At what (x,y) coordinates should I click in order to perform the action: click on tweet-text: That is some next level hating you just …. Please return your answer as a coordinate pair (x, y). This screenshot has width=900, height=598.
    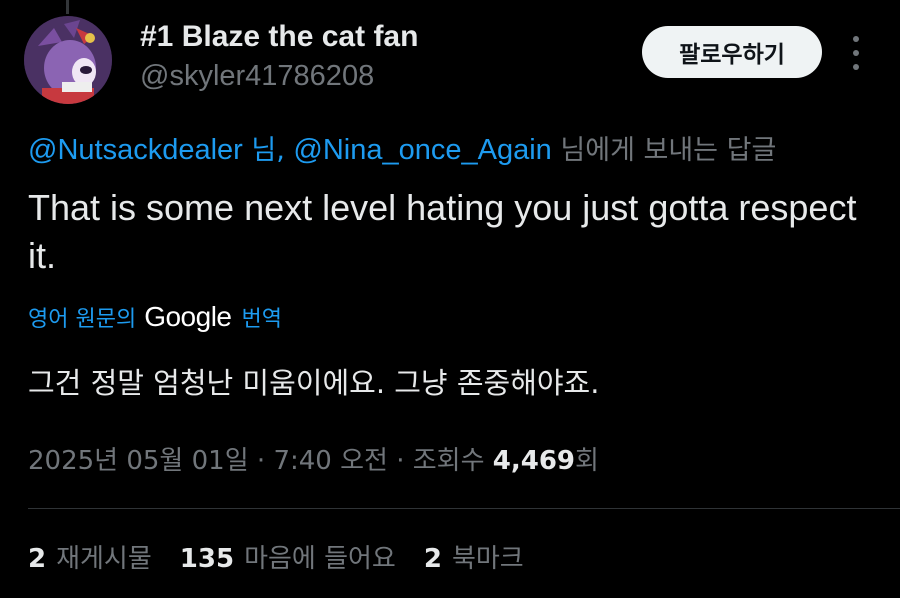
    Looking at the image, I should click on (442, 231).